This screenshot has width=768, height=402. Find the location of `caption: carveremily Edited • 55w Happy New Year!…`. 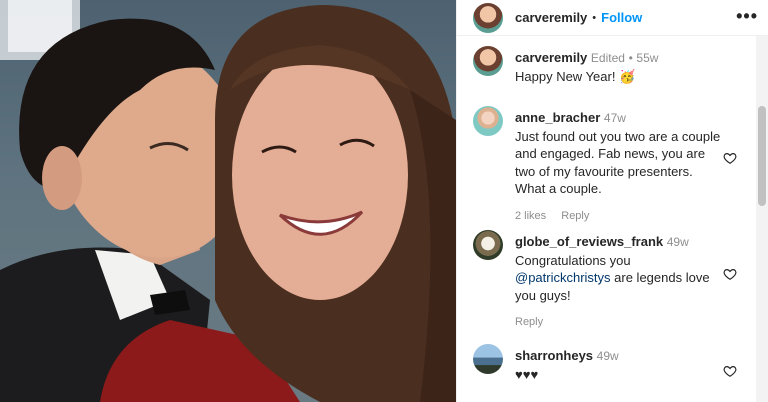

caption: carveremily Edited • 55w Happy New Year!… is located at coordinates (607, 76).